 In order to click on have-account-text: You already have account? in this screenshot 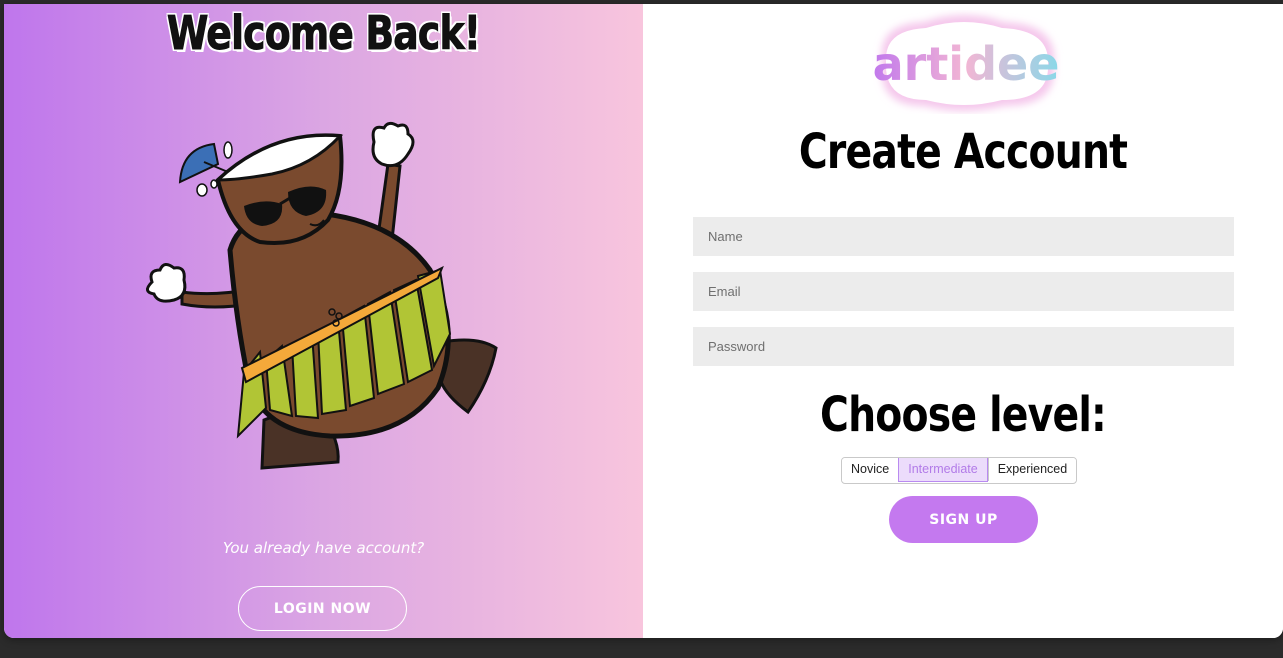, I will do `click(323, 548)`.